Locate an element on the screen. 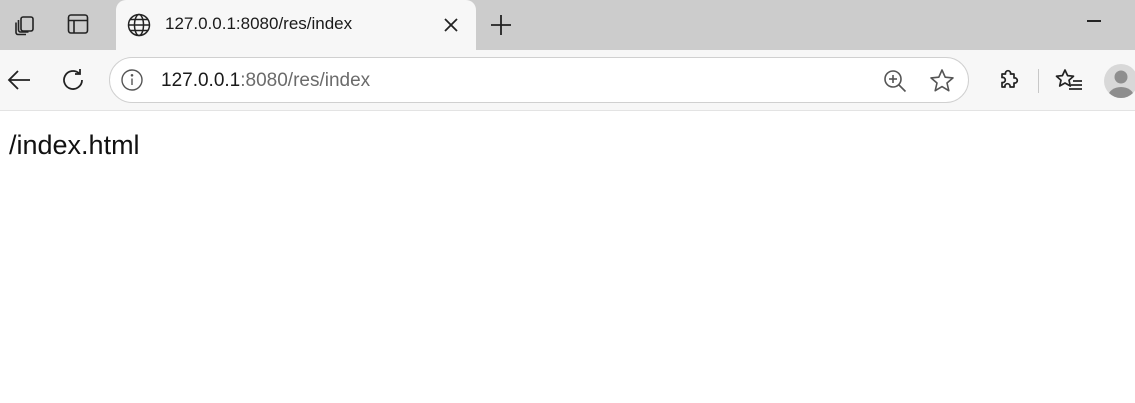 The width and height of the screenshot is (1135, 403). workspaces-icon is located at coordinates (25, 24).